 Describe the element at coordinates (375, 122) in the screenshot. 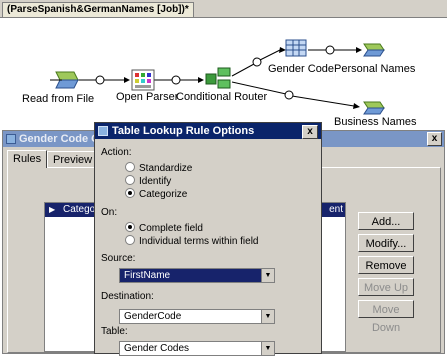

I see `business-names-label: Business Names` at that location.